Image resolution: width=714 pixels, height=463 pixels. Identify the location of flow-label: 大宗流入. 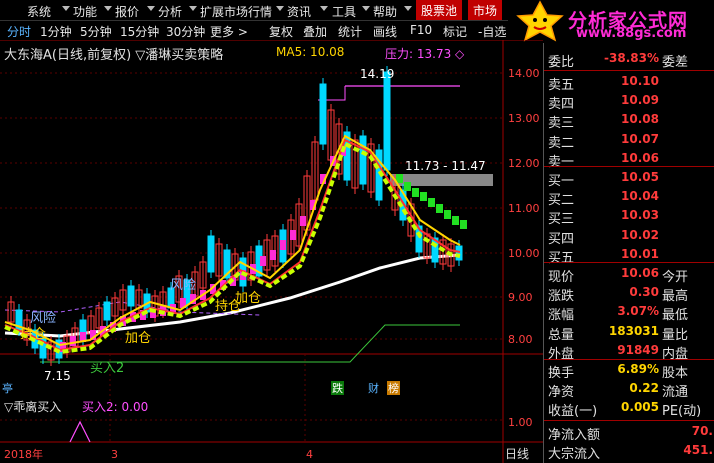
(574, 455).